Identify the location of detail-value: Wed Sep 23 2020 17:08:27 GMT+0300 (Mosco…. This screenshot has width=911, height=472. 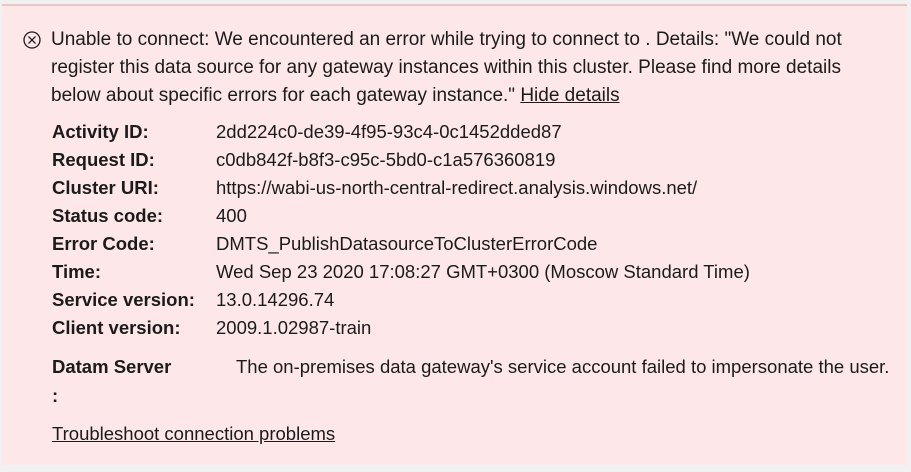
(483, 271).